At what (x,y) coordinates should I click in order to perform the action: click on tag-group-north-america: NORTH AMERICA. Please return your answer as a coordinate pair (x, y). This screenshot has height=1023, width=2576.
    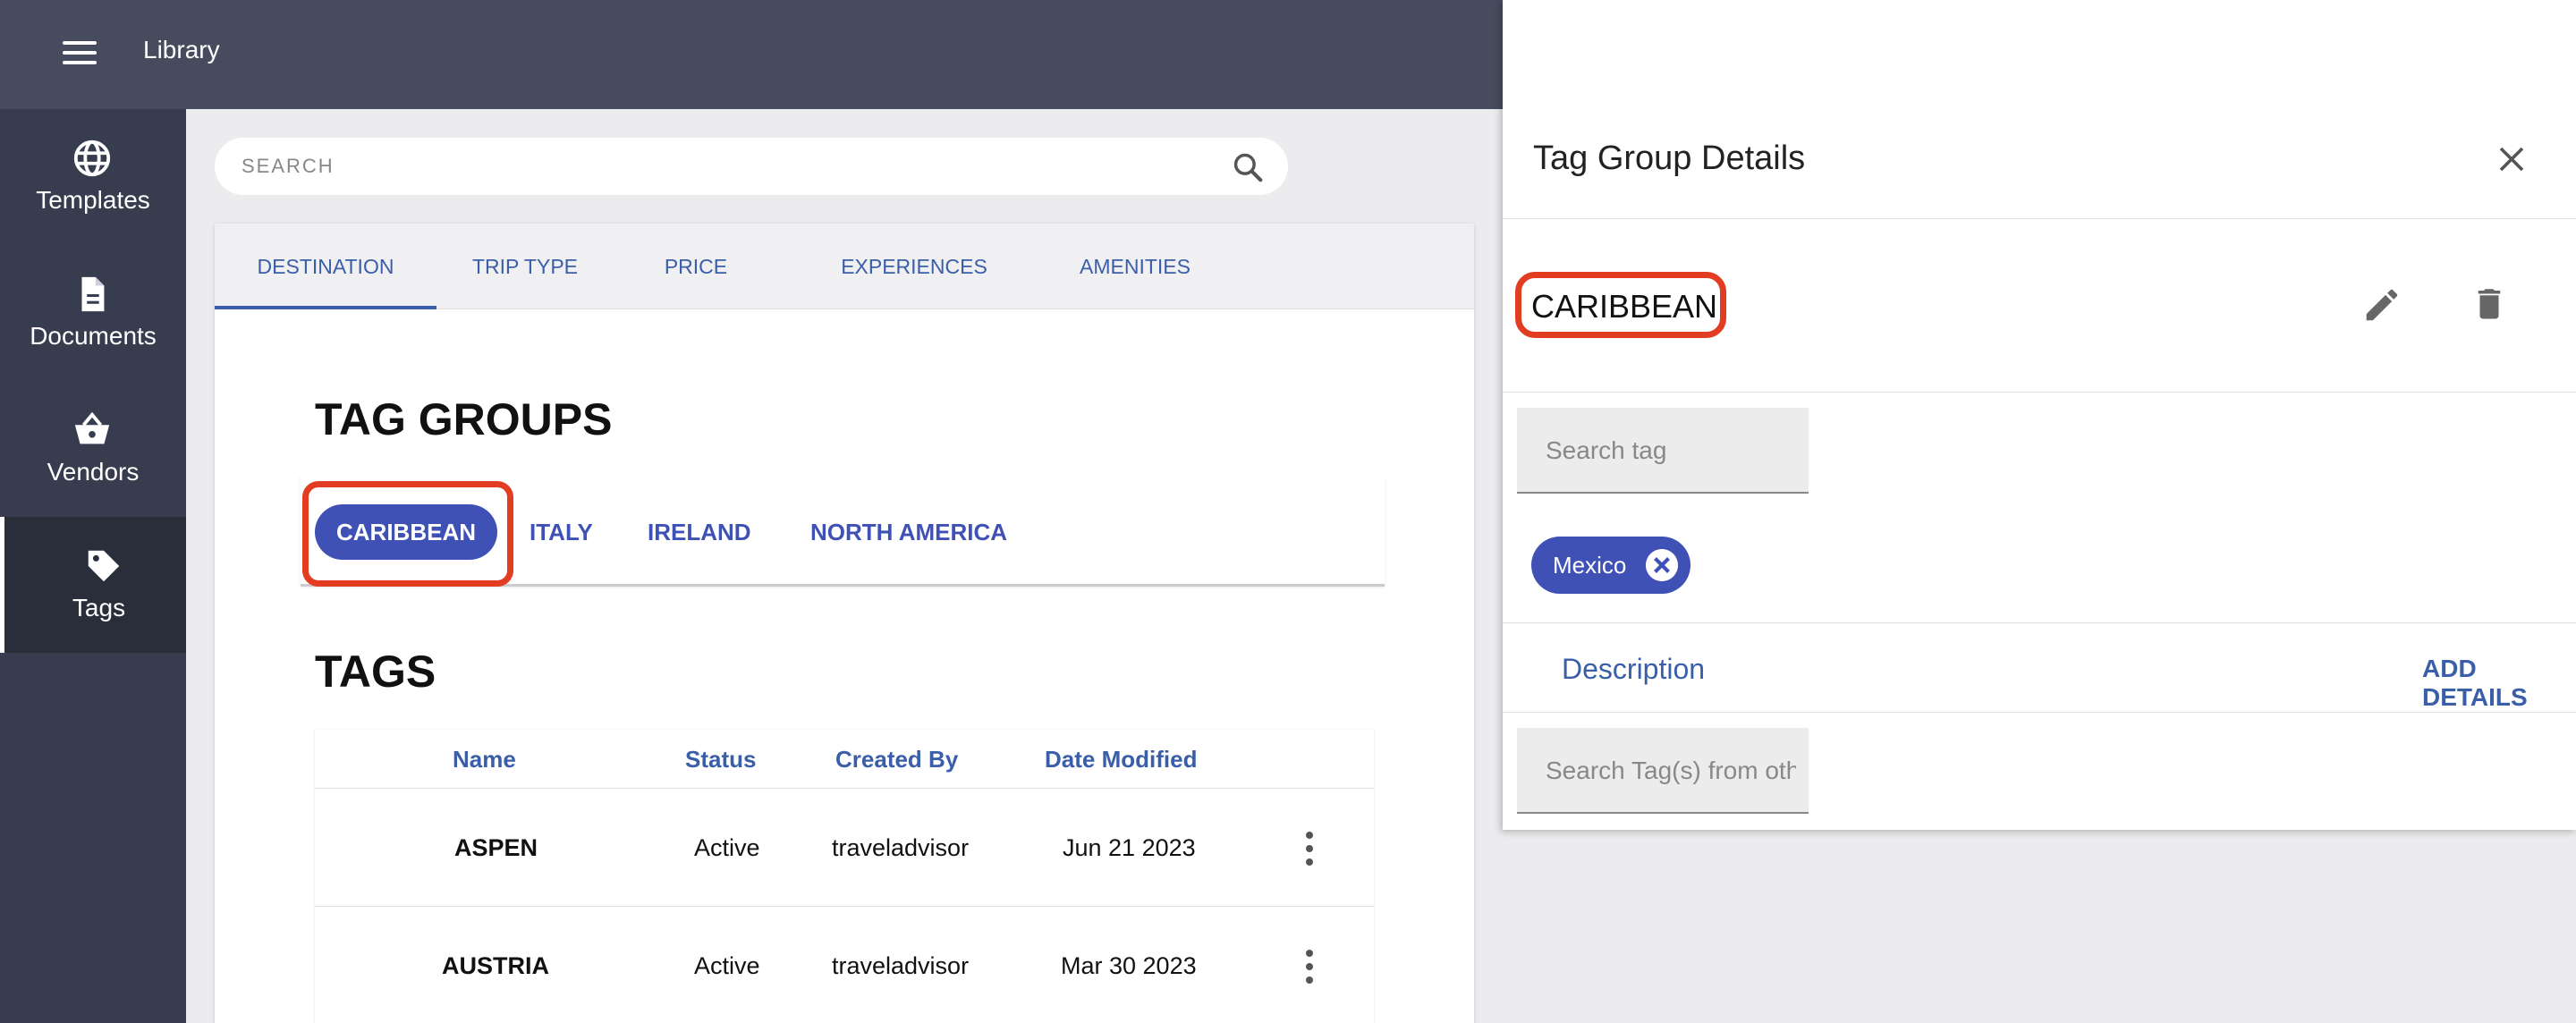
    Looking at the image, I should click on (908, 532).